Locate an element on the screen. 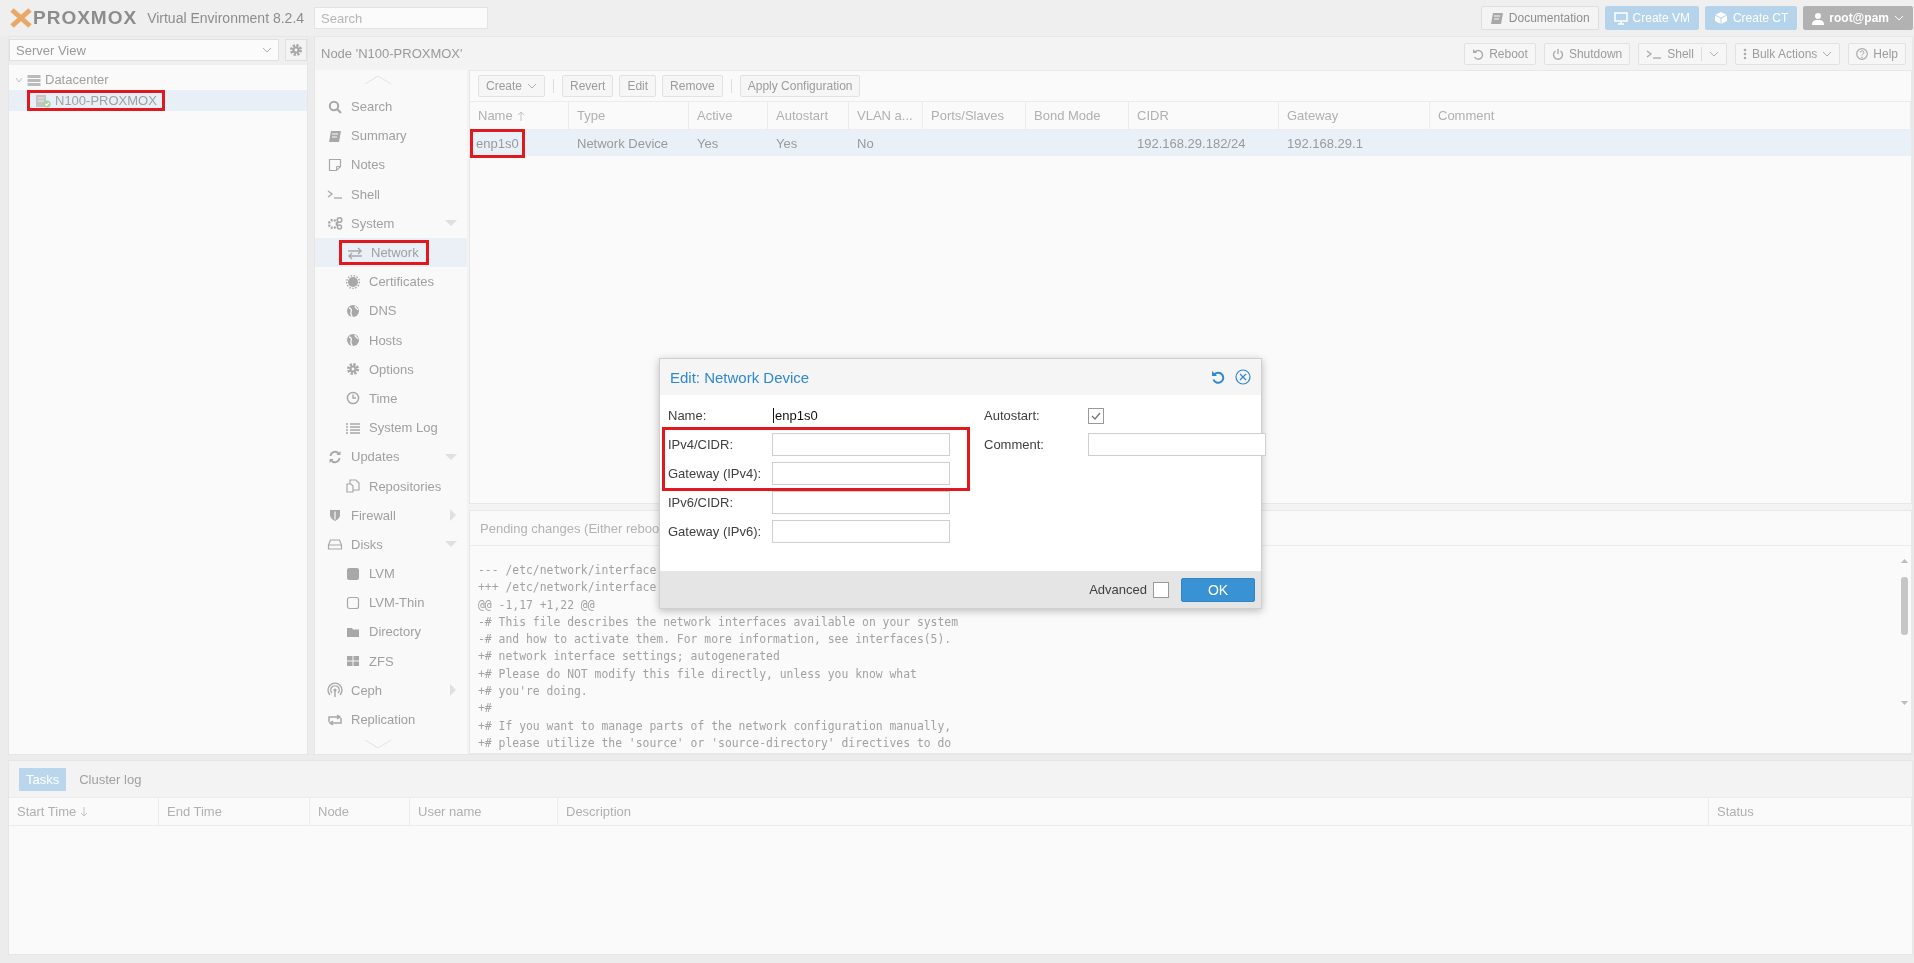 Image resolution: width=1914 pixels, height=963 pixels. column-header: End Time is located at coordinates (234, 811).